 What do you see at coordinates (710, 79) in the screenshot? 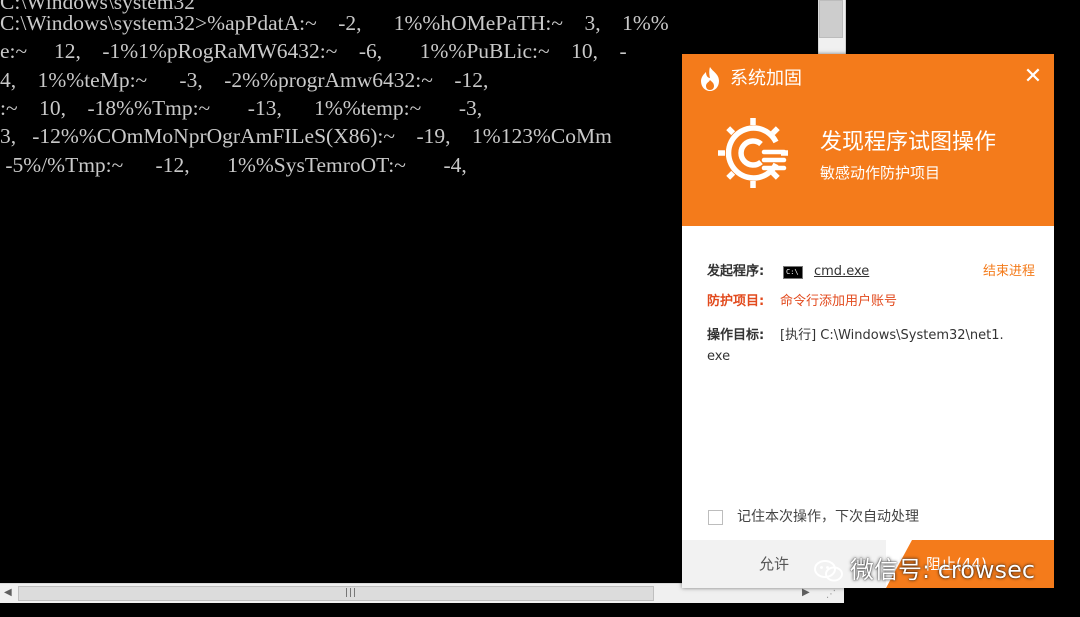
I see `flame-shield-logo-icon` at bounding box center [710, 79].